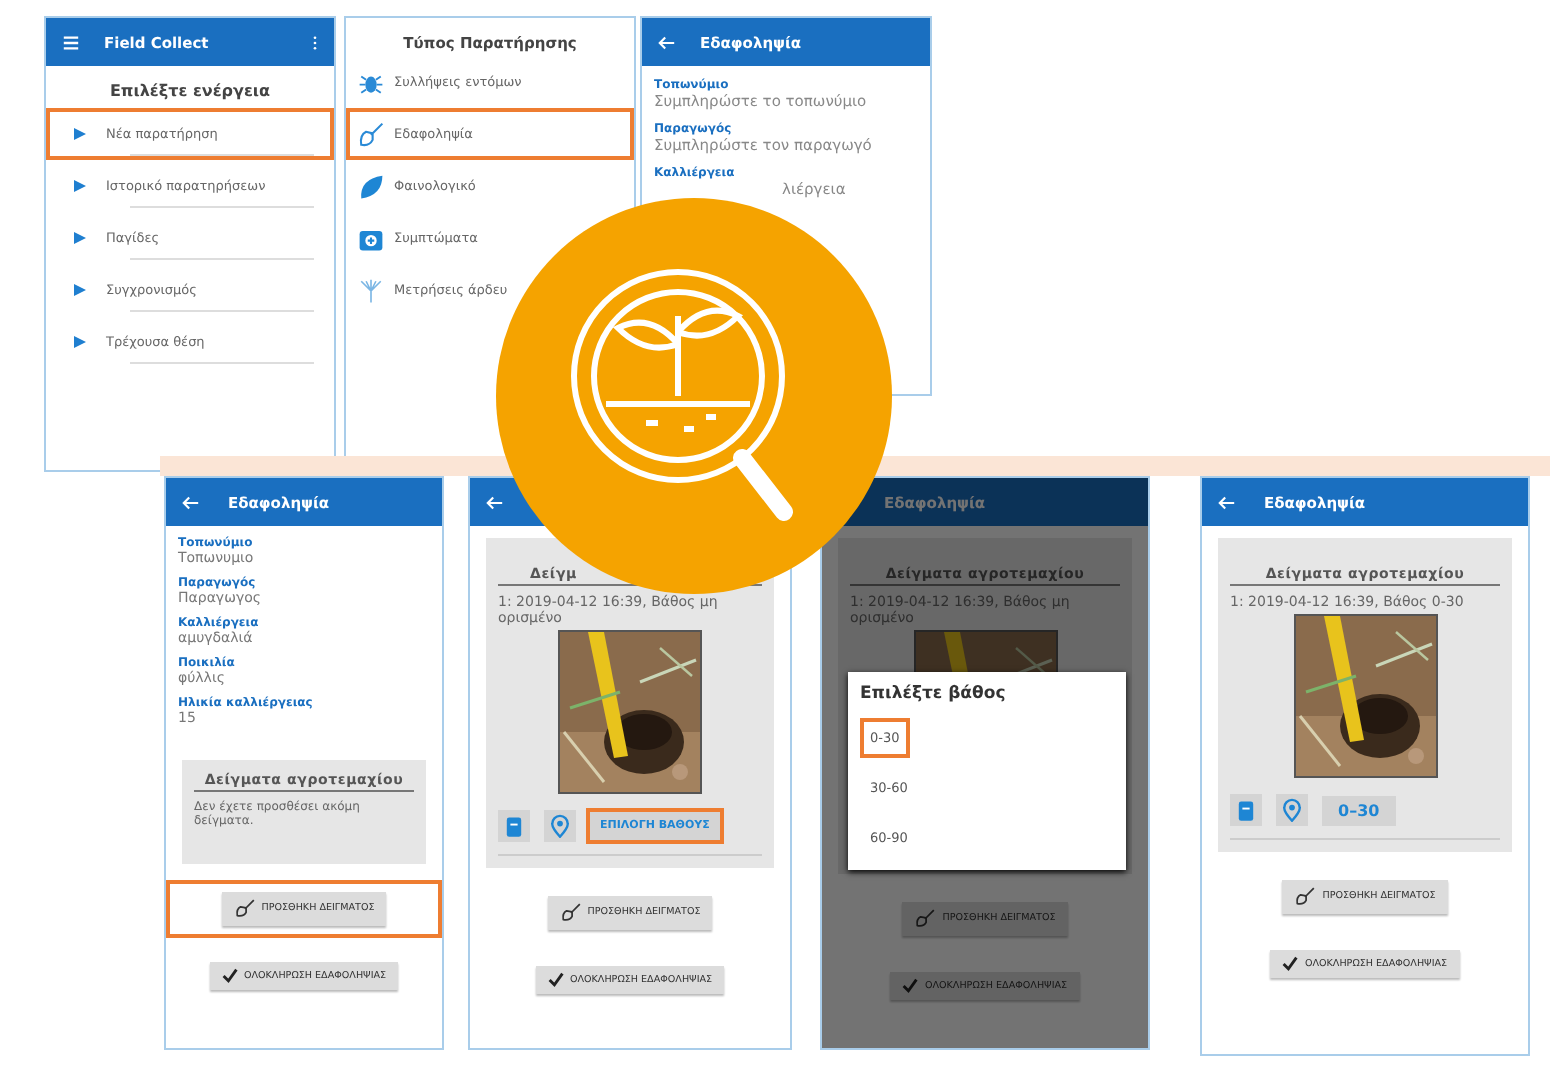 The width and height of the screenshot is (1558, 1068). I want to click on sprinkler-icon, so click(371, 290).